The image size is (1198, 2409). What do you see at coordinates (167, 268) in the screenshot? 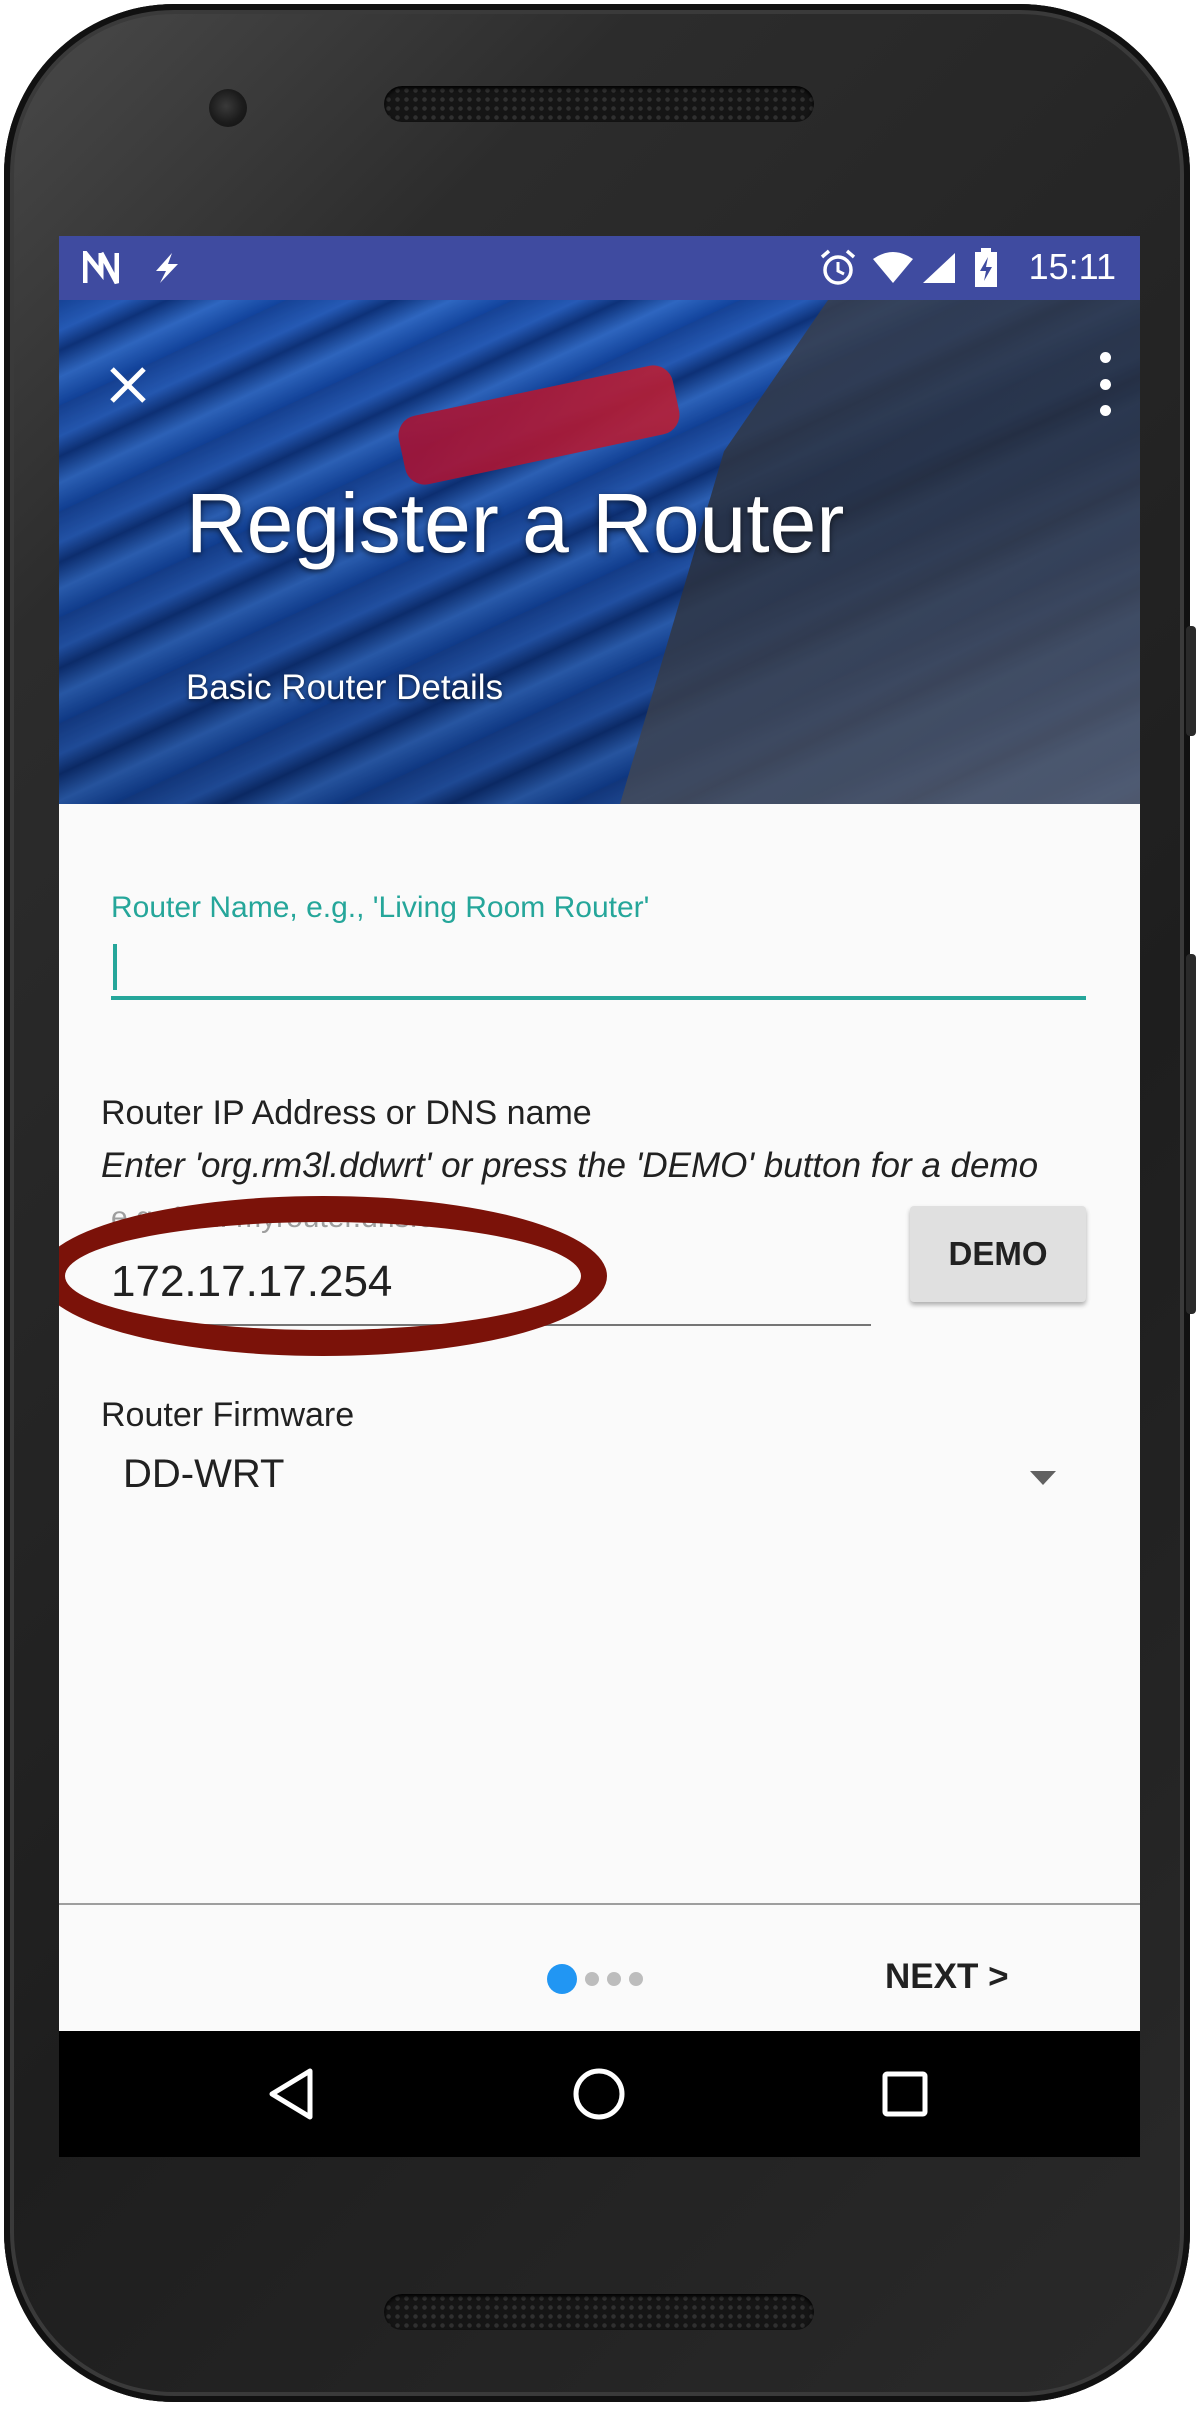
I see `bolt-icon` at bounding box center [167, 268].